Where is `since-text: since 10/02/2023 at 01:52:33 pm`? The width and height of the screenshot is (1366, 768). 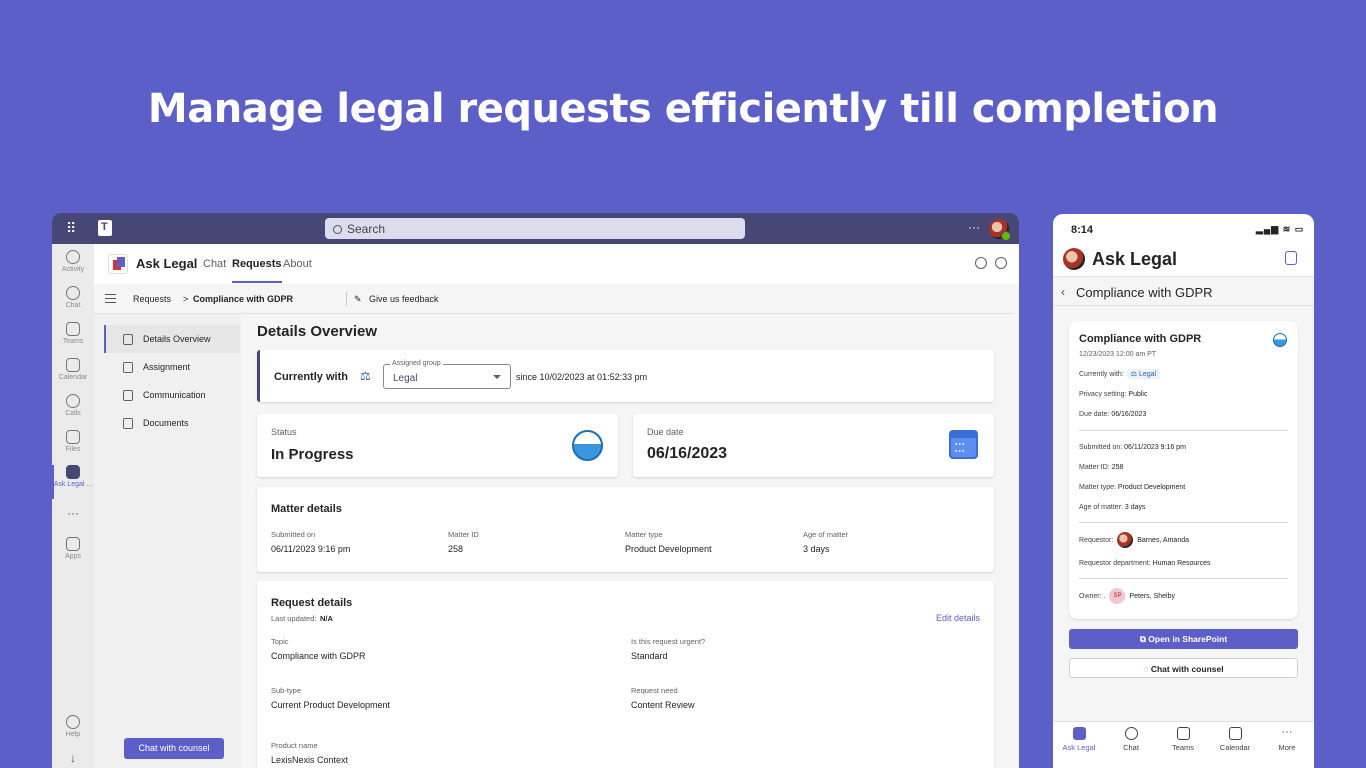 since-text: since 10/02/2023 at 01:52:33 pm is located at coordinates (582, 377).